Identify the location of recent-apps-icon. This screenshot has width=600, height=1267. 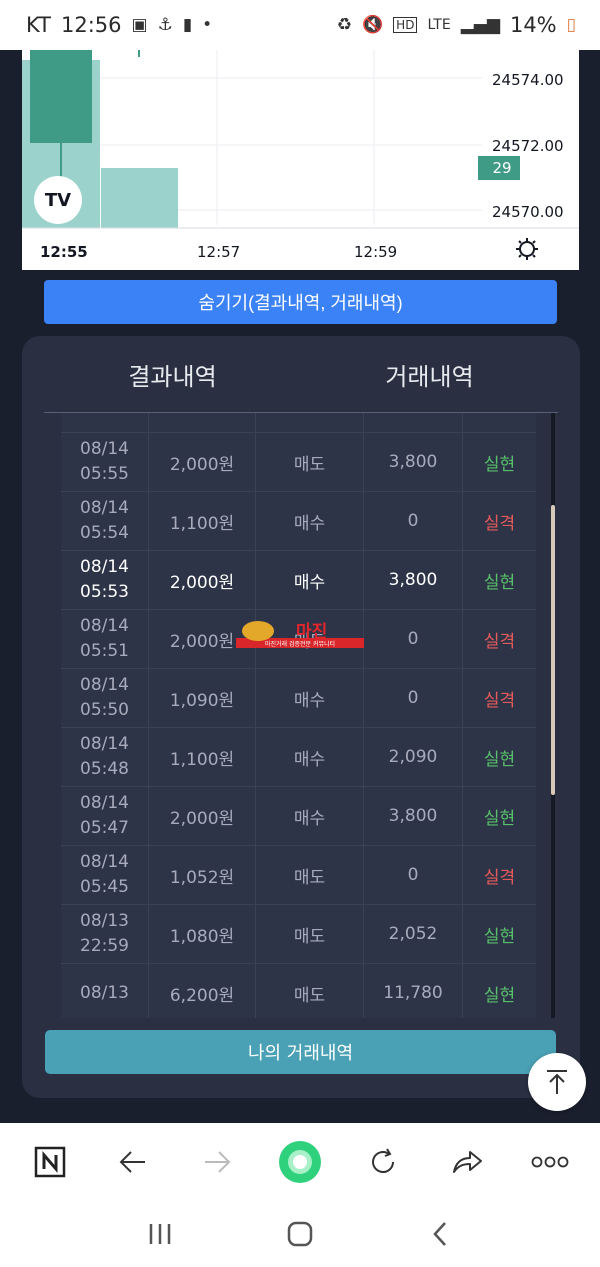
(160, 1234).